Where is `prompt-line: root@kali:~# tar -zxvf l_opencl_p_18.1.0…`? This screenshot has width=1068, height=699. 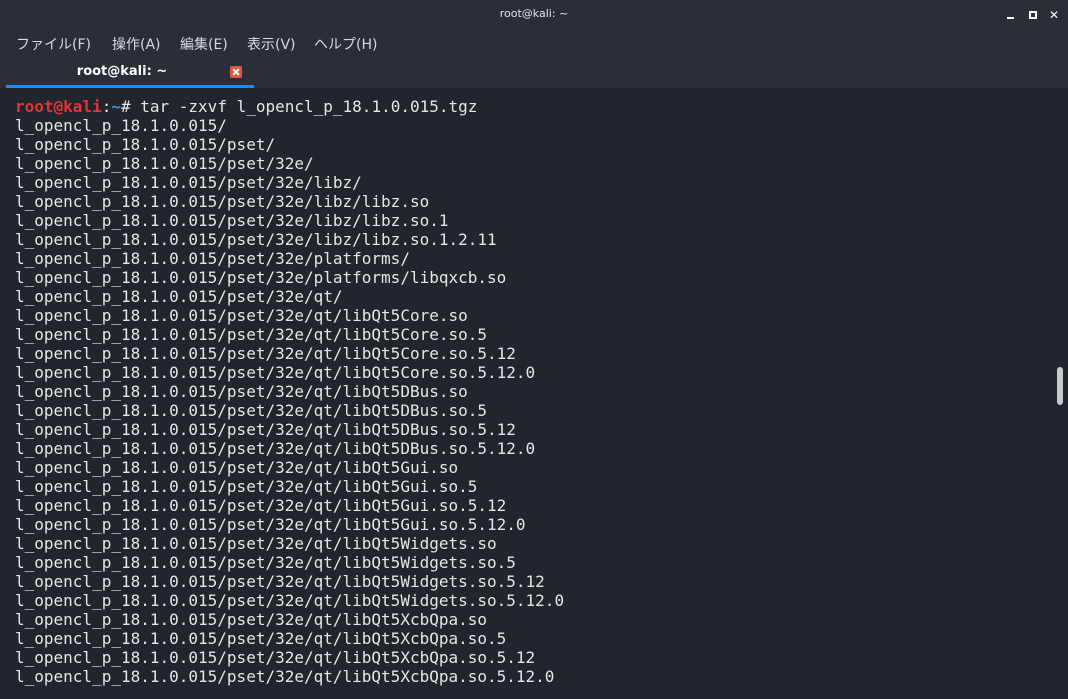
prompt-line: root@kali:~# tar -zxvf l_opencl_p_18.1.0… is located at coordinates (246, 106).